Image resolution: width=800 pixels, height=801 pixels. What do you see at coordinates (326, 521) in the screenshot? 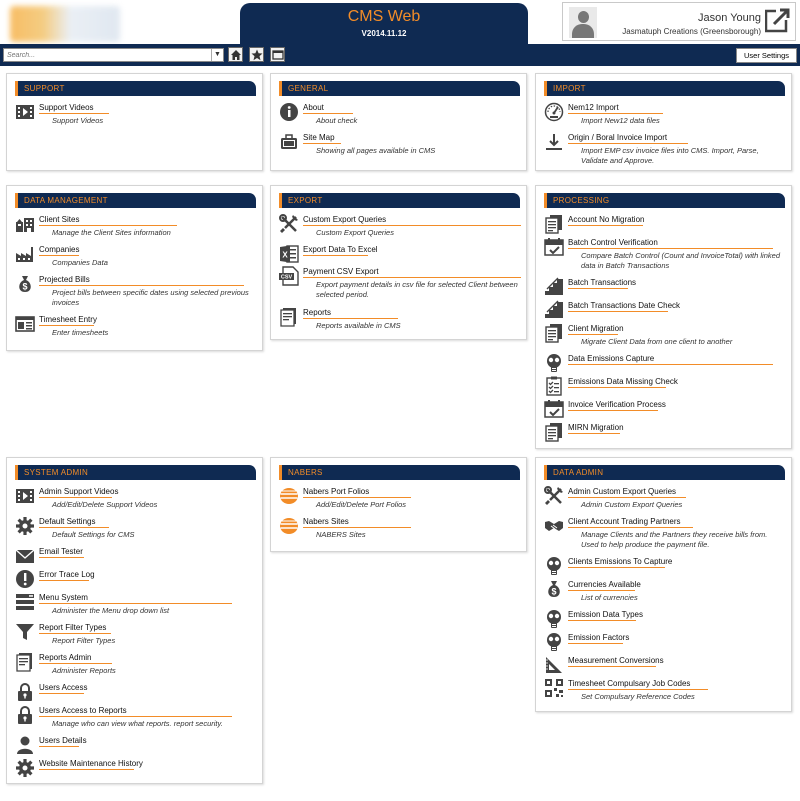
I see `menu-item-title: Nabers Sites` at bounding box center [326, 521].